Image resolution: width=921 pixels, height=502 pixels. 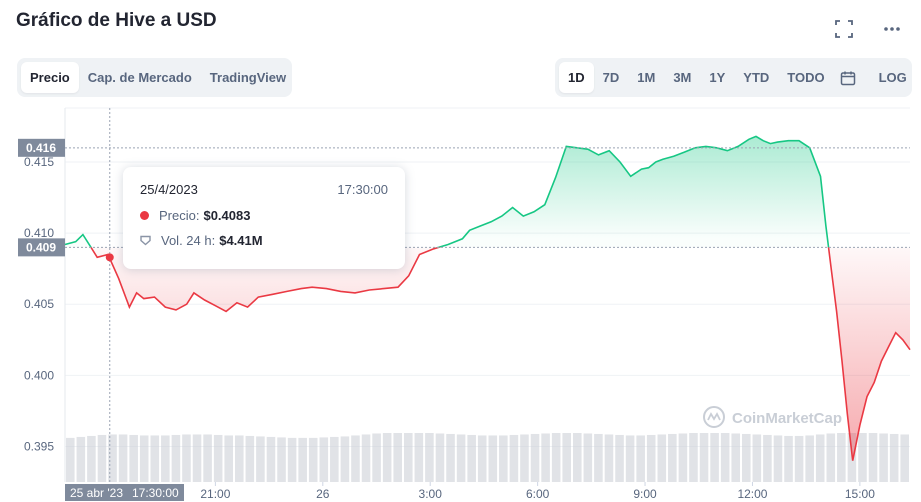 What do you see at coordinates (538, 494) in the screenshot?
I see `x-tick-label: 6:00` at bounding box center [538, 494].